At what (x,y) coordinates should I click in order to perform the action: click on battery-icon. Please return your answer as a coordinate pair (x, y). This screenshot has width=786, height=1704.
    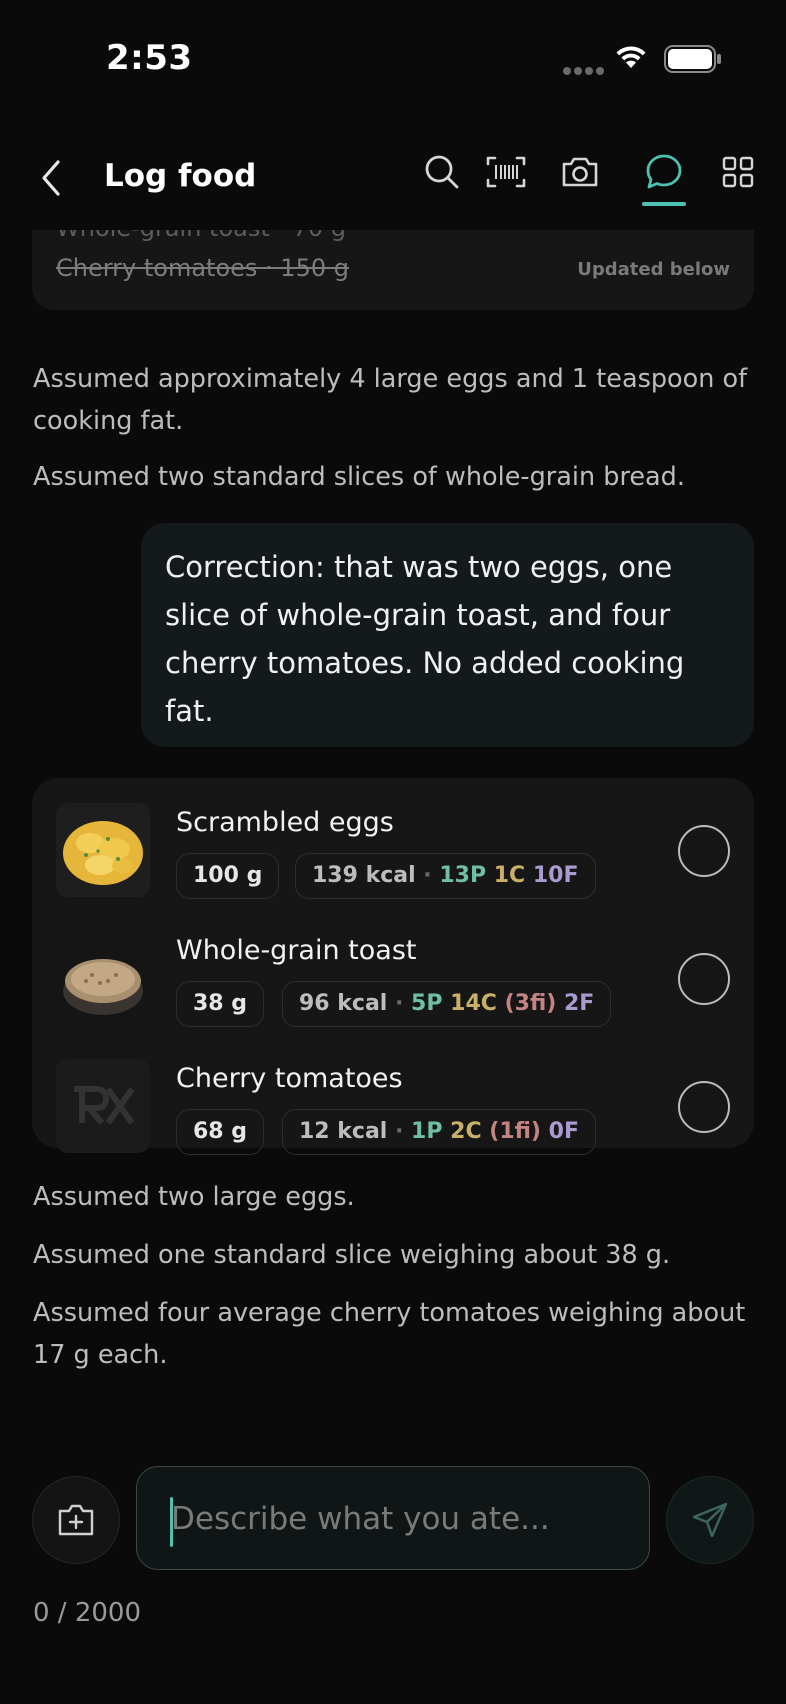
    Looking at the image, I should click on (692, 59).